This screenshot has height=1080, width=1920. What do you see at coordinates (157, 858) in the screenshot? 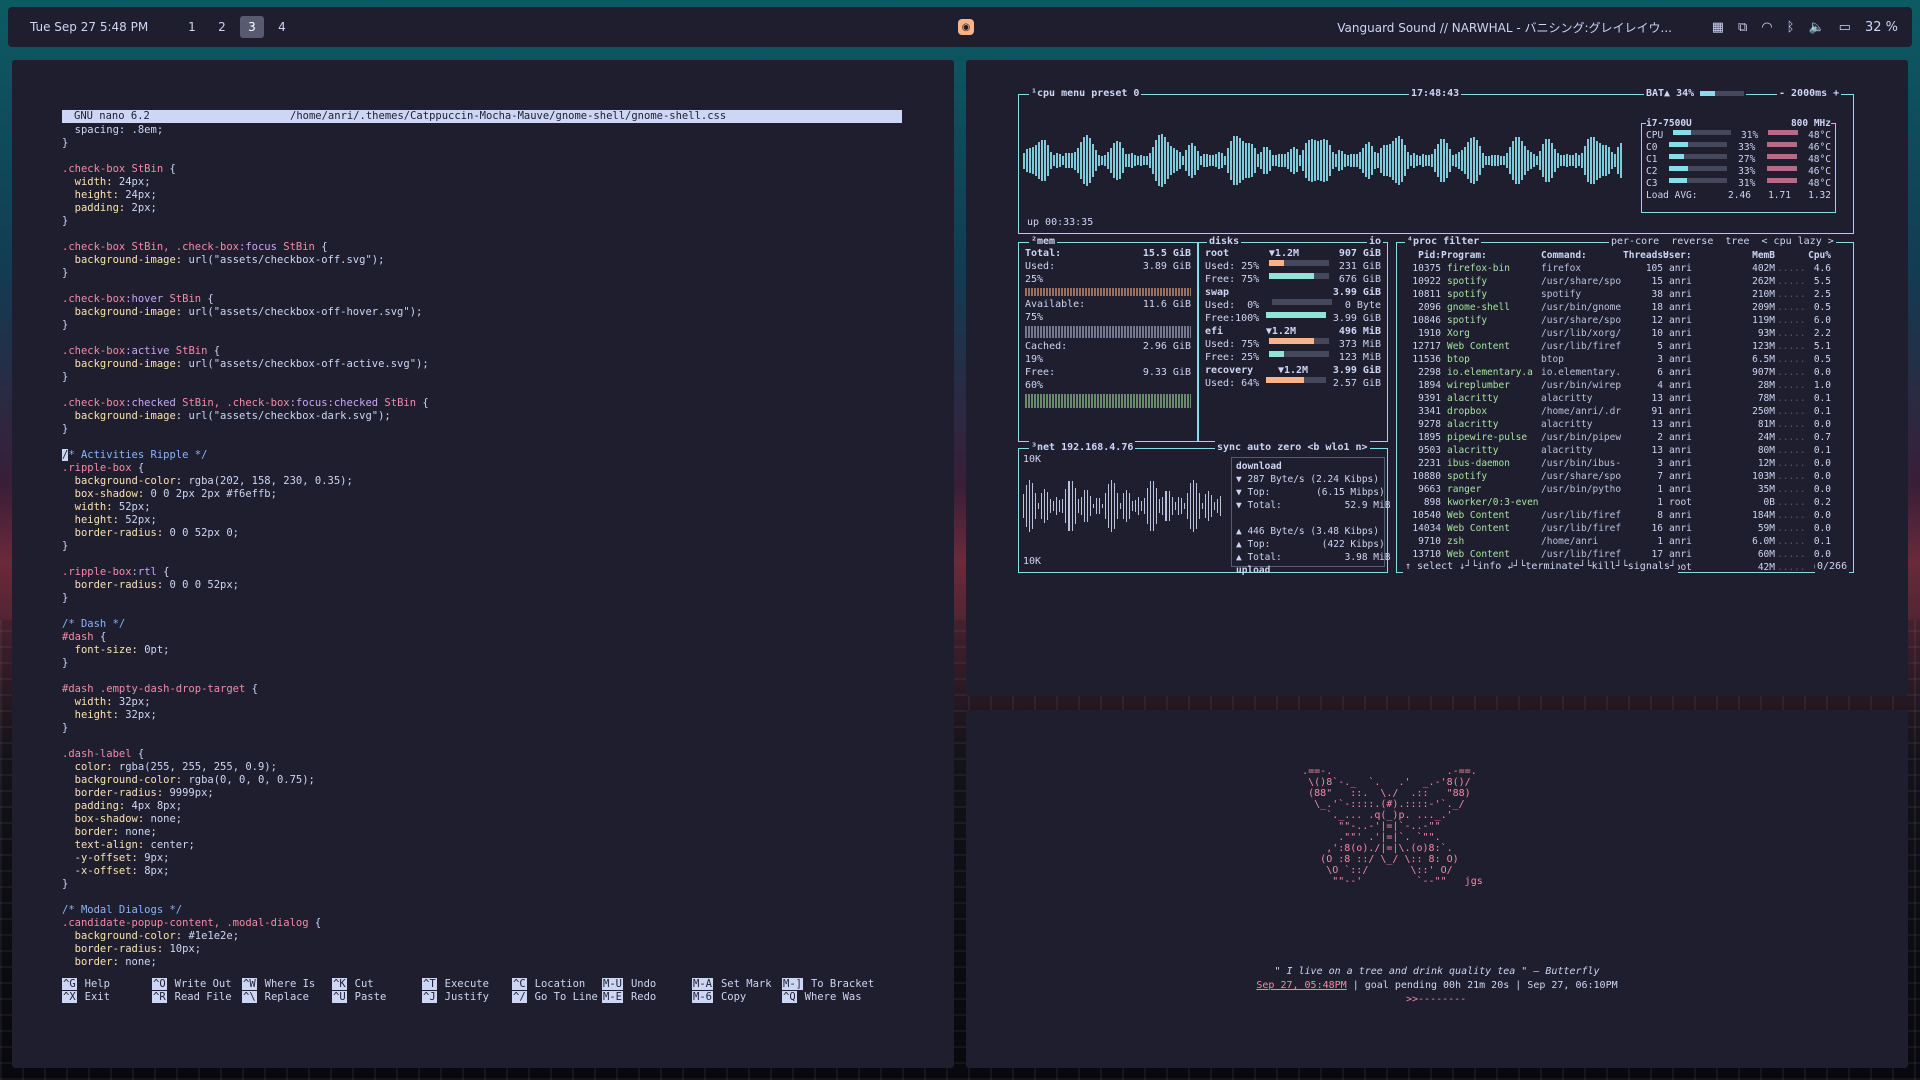
I see `code-token: 9px;` at bounding box center [157, 858].